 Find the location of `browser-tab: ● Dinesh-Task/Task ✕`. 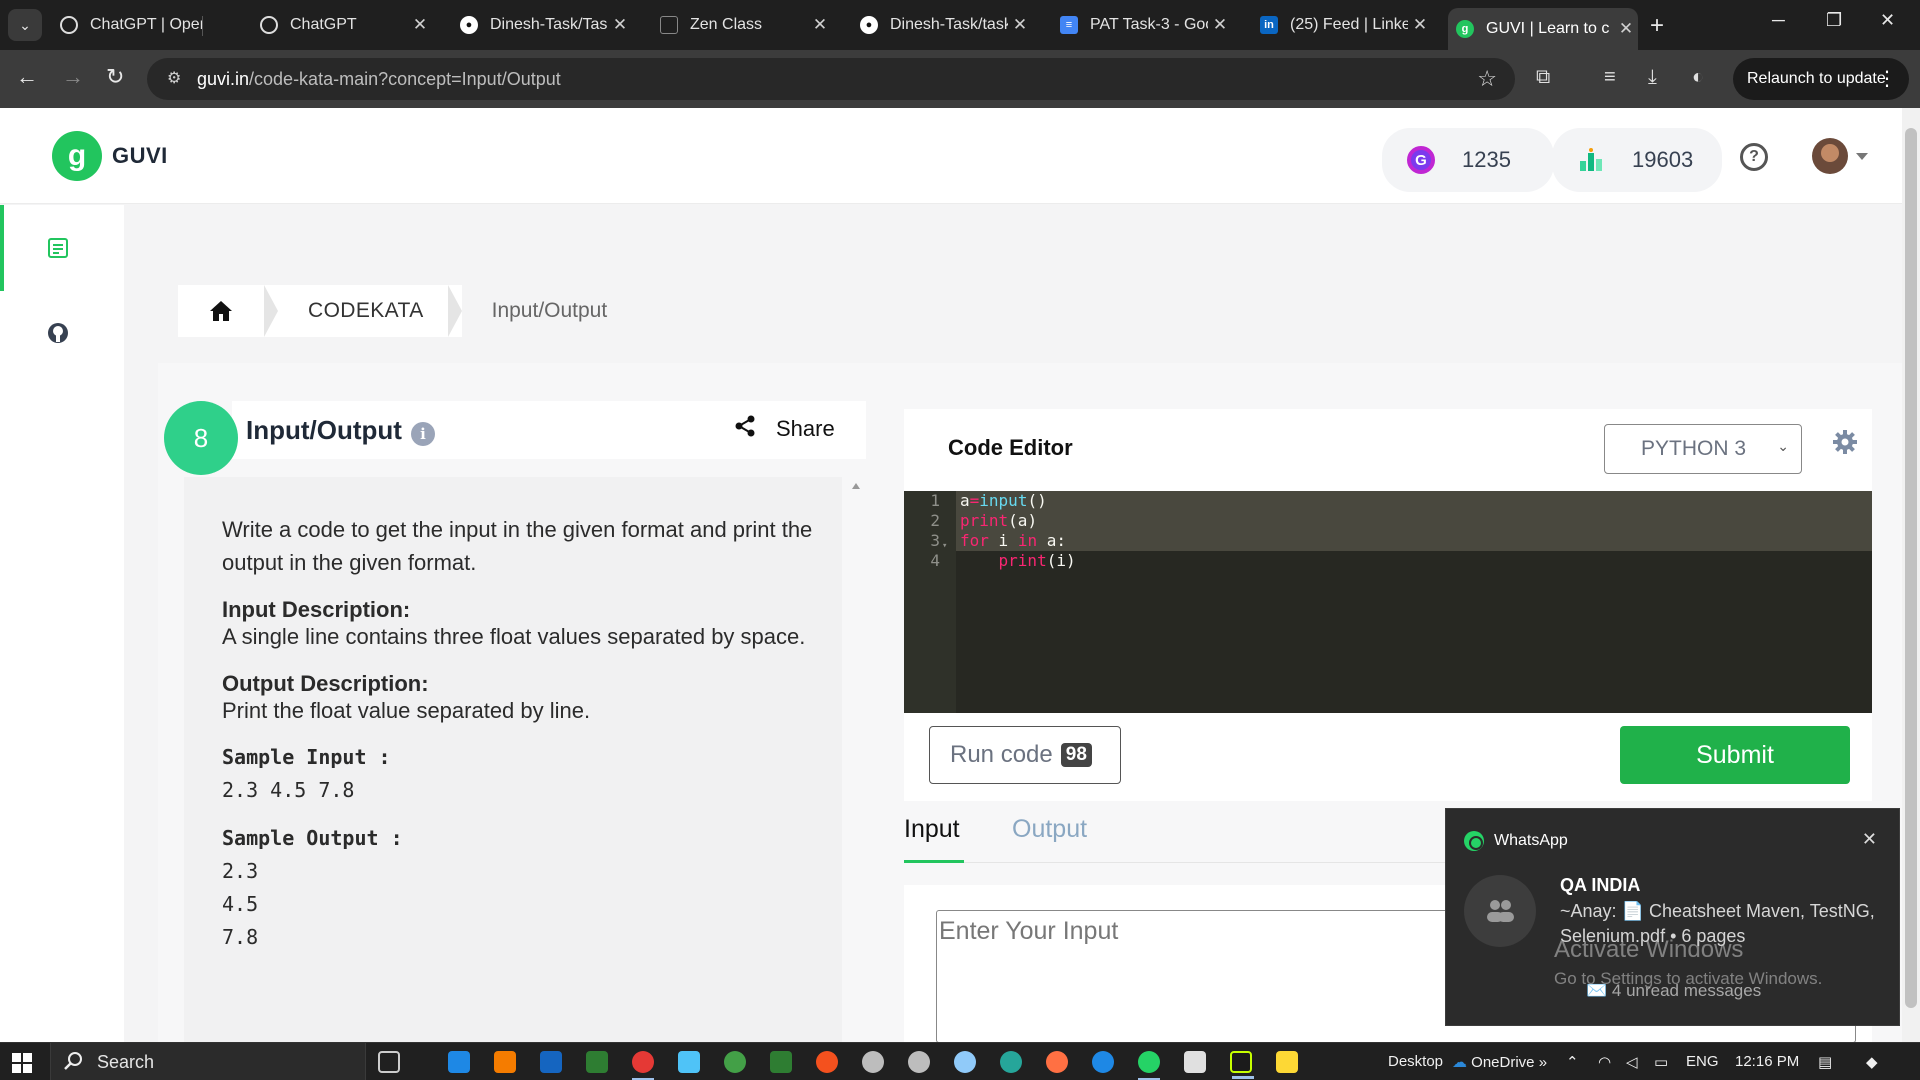

browser-tab: ● Dinesh-Task/Task ✕ is located at coordinates (542, 25).